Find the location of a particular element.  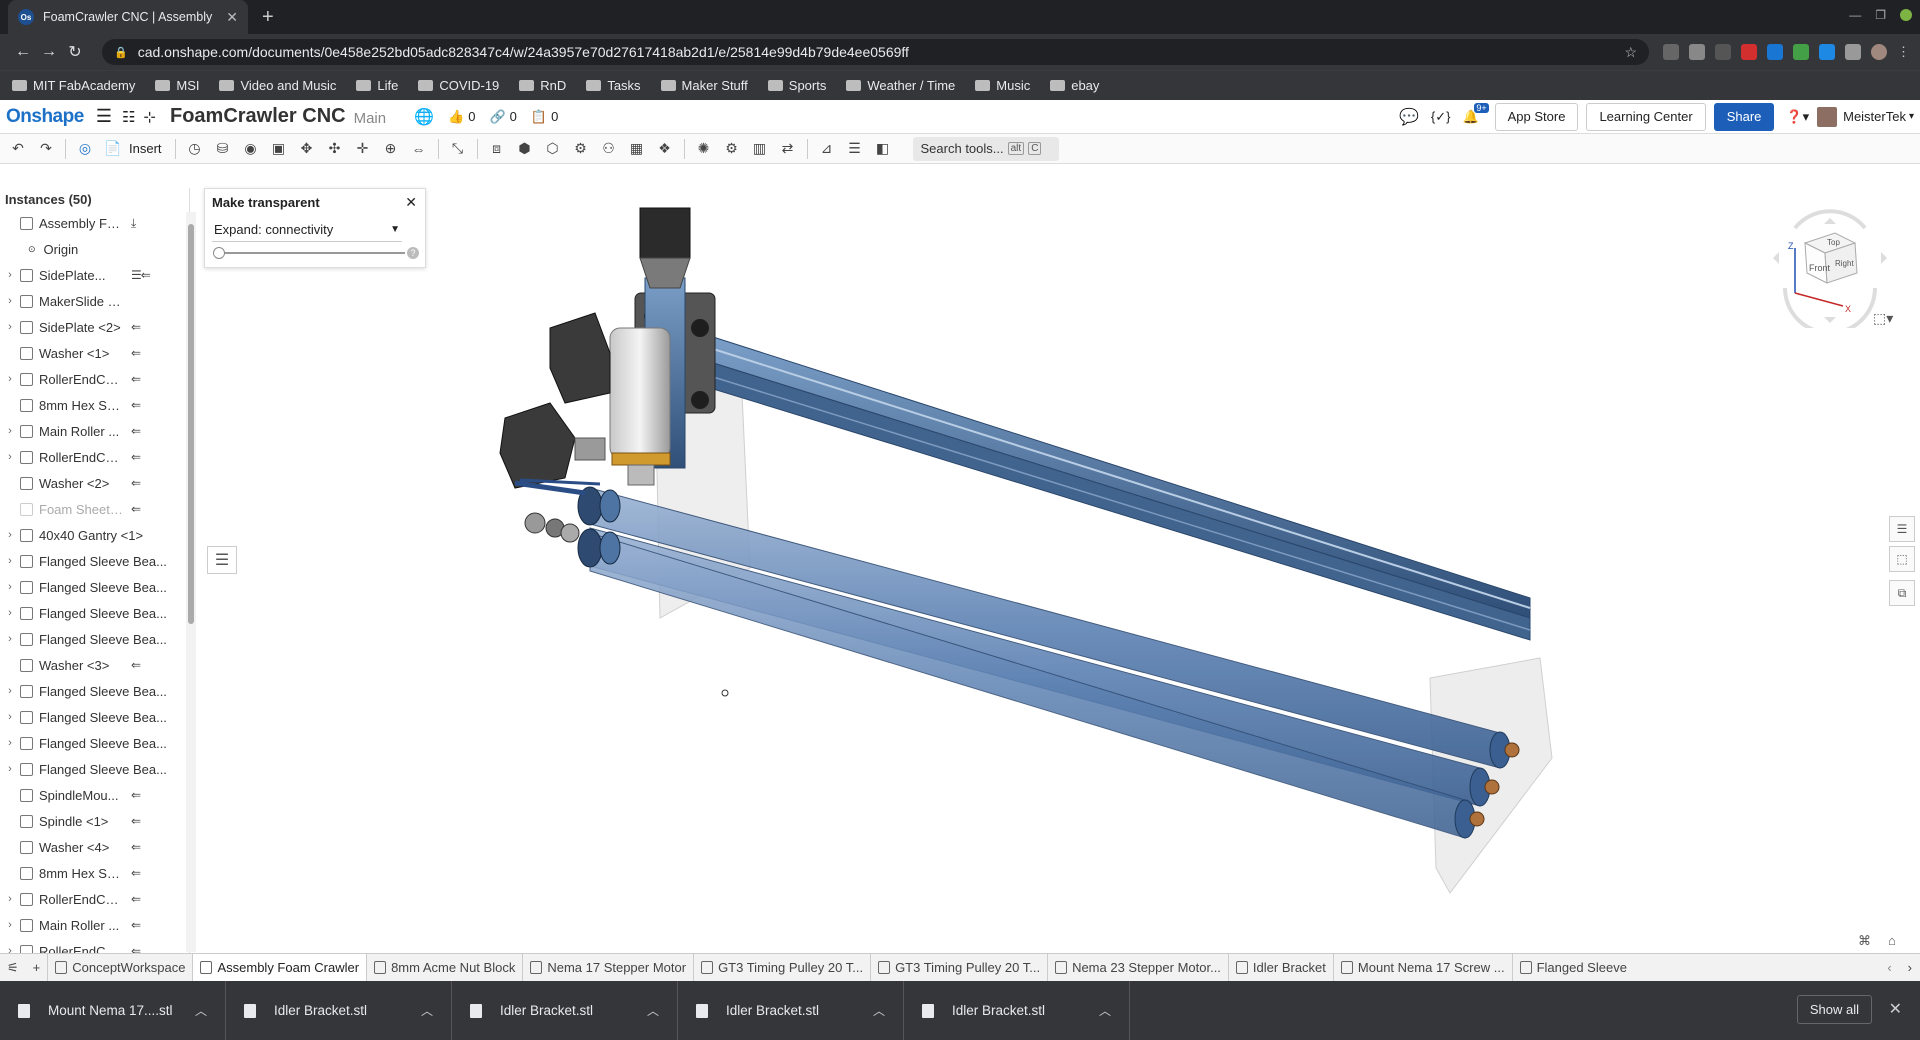

menu-icon: ⋮ is located at coordinates (1903, 52).